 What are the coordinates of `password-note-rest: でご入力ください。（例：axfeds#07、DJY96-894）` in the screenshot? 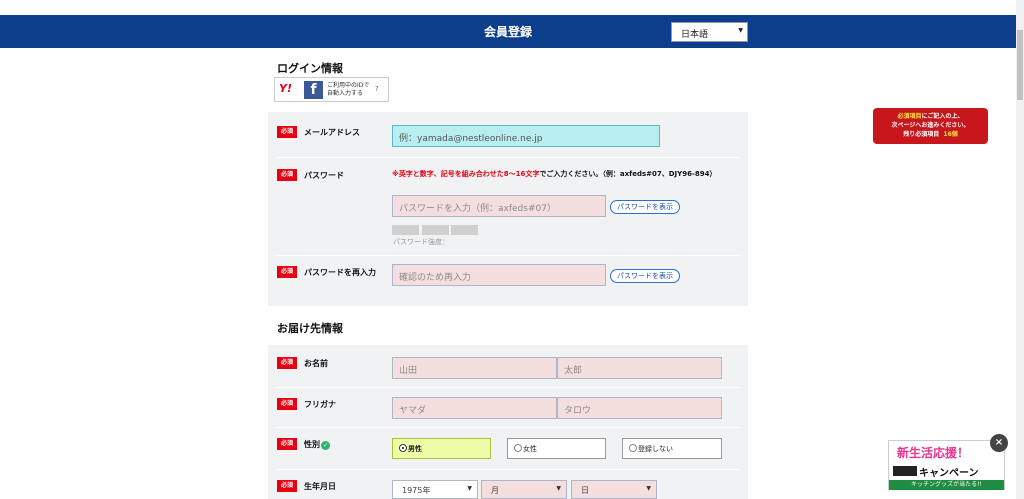 It's located at (628, 174).